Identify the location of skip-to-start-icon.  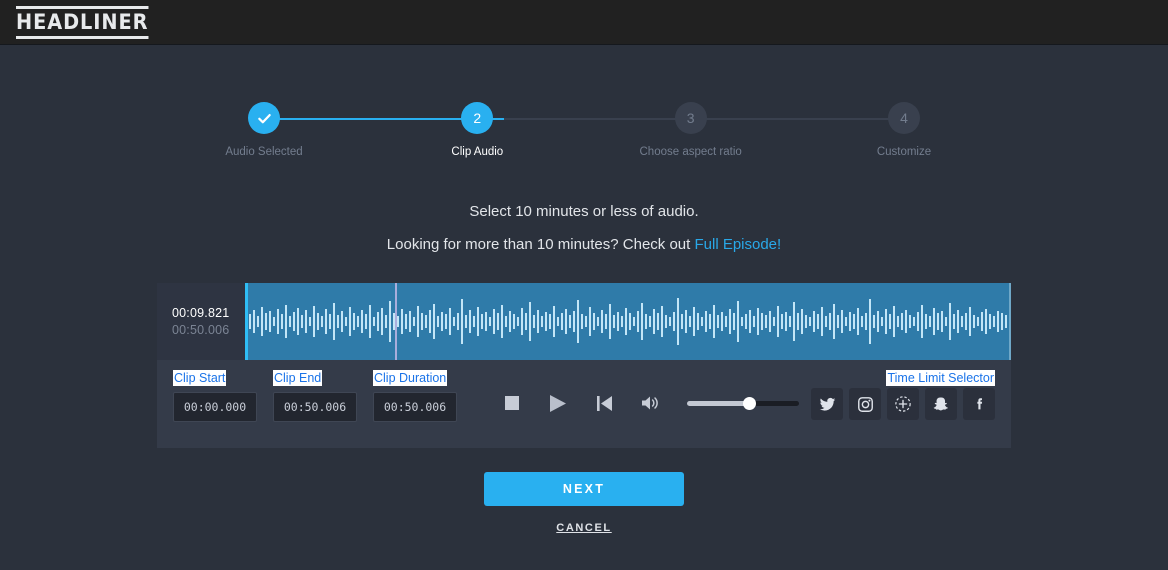
(604, 403).